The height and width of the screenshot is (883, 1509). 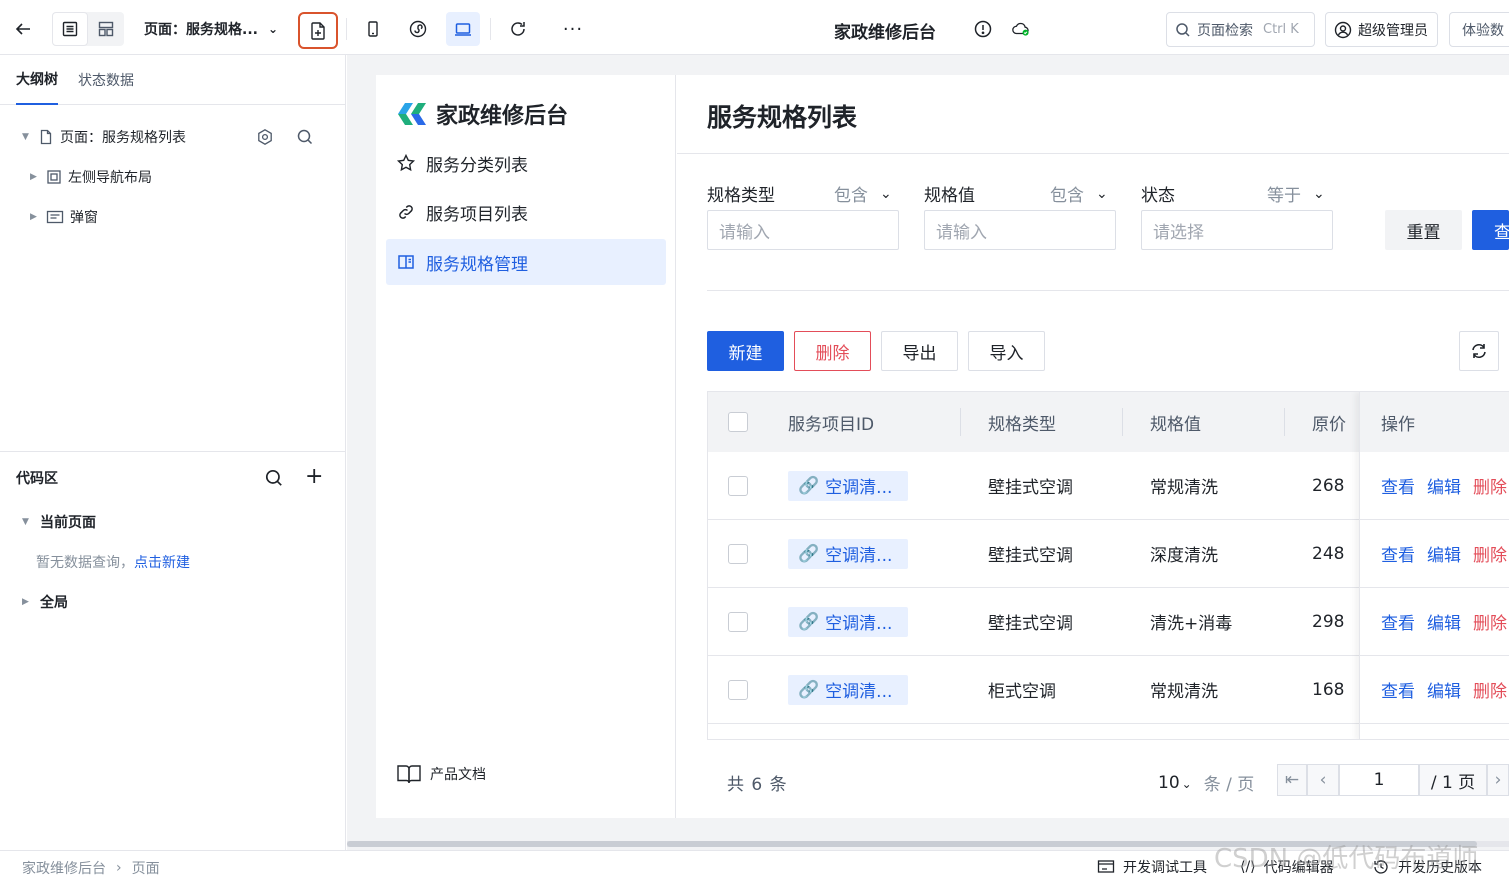 I want to click on spec-value-input: 请输入, so click(x=1020, y=230).